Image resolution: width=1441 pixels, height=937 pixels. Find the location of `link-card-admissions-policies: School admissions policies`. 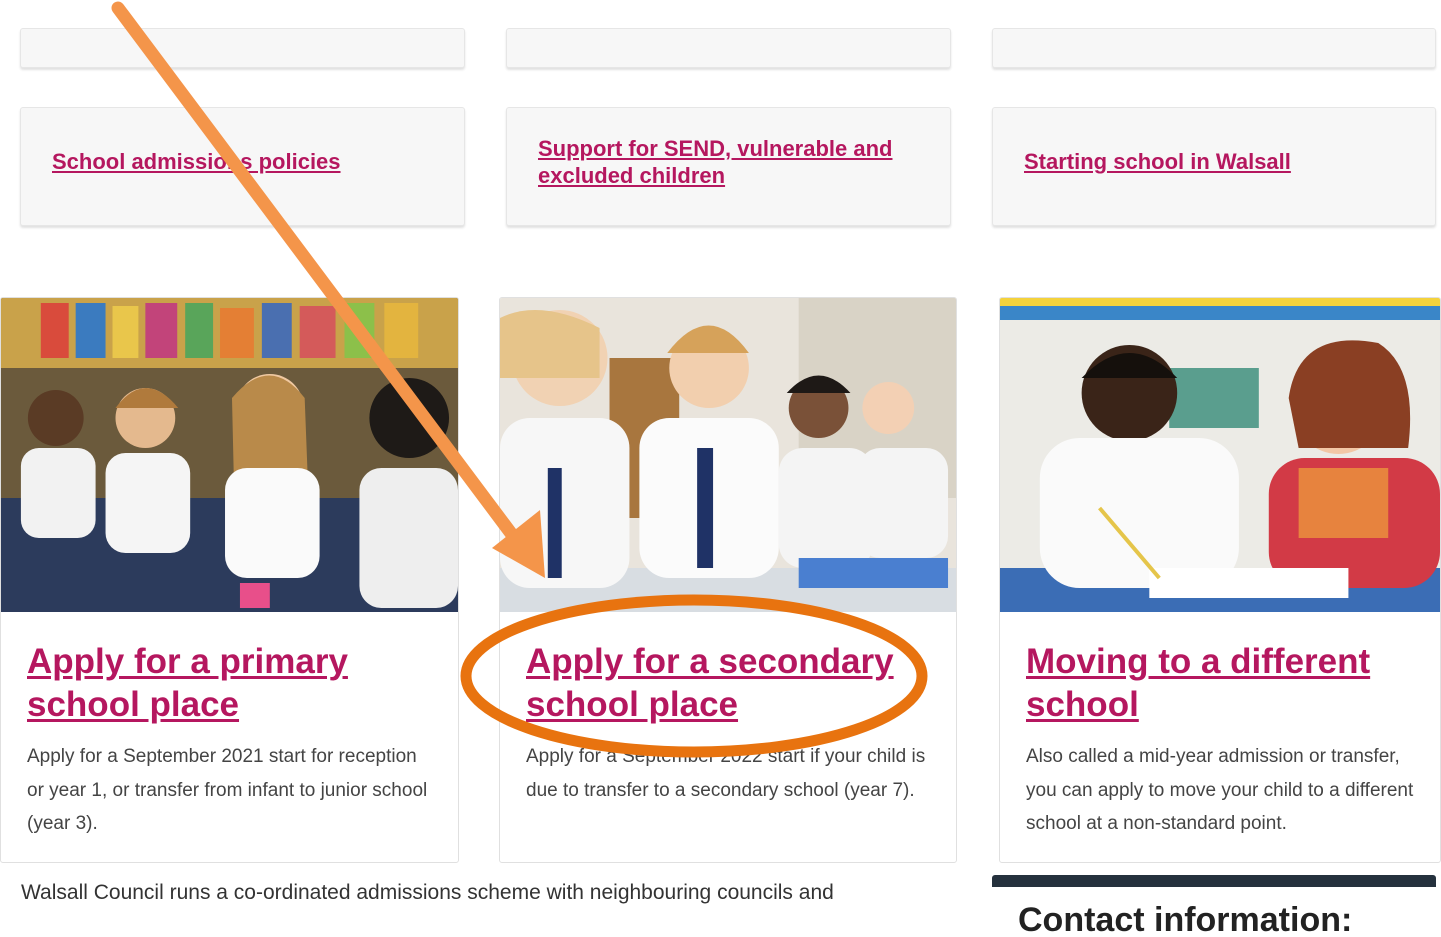

link-card-admissions-policies: School admissions policies is located at coordinates (242, 166).